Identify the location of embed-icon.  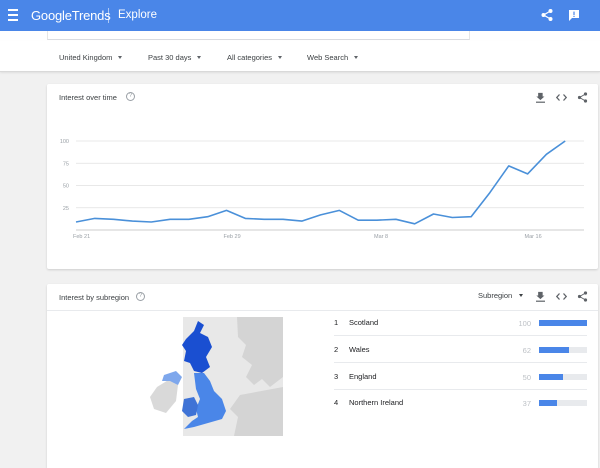
(561, 296).